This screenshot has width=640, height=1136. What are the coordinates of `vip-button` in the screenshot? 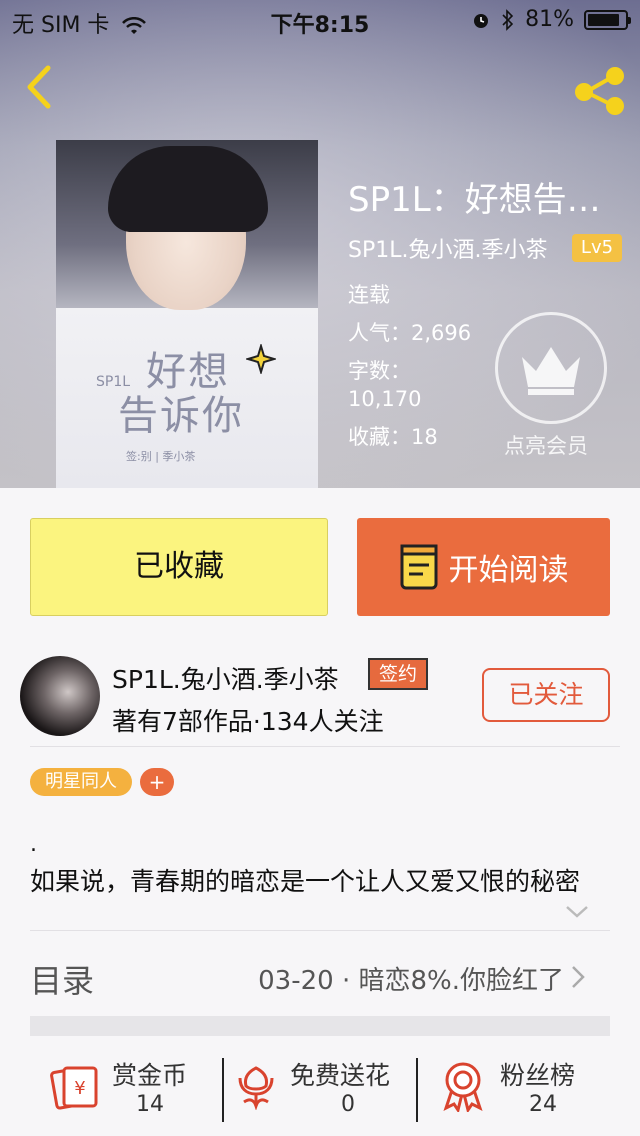 It's located at (551, 368).